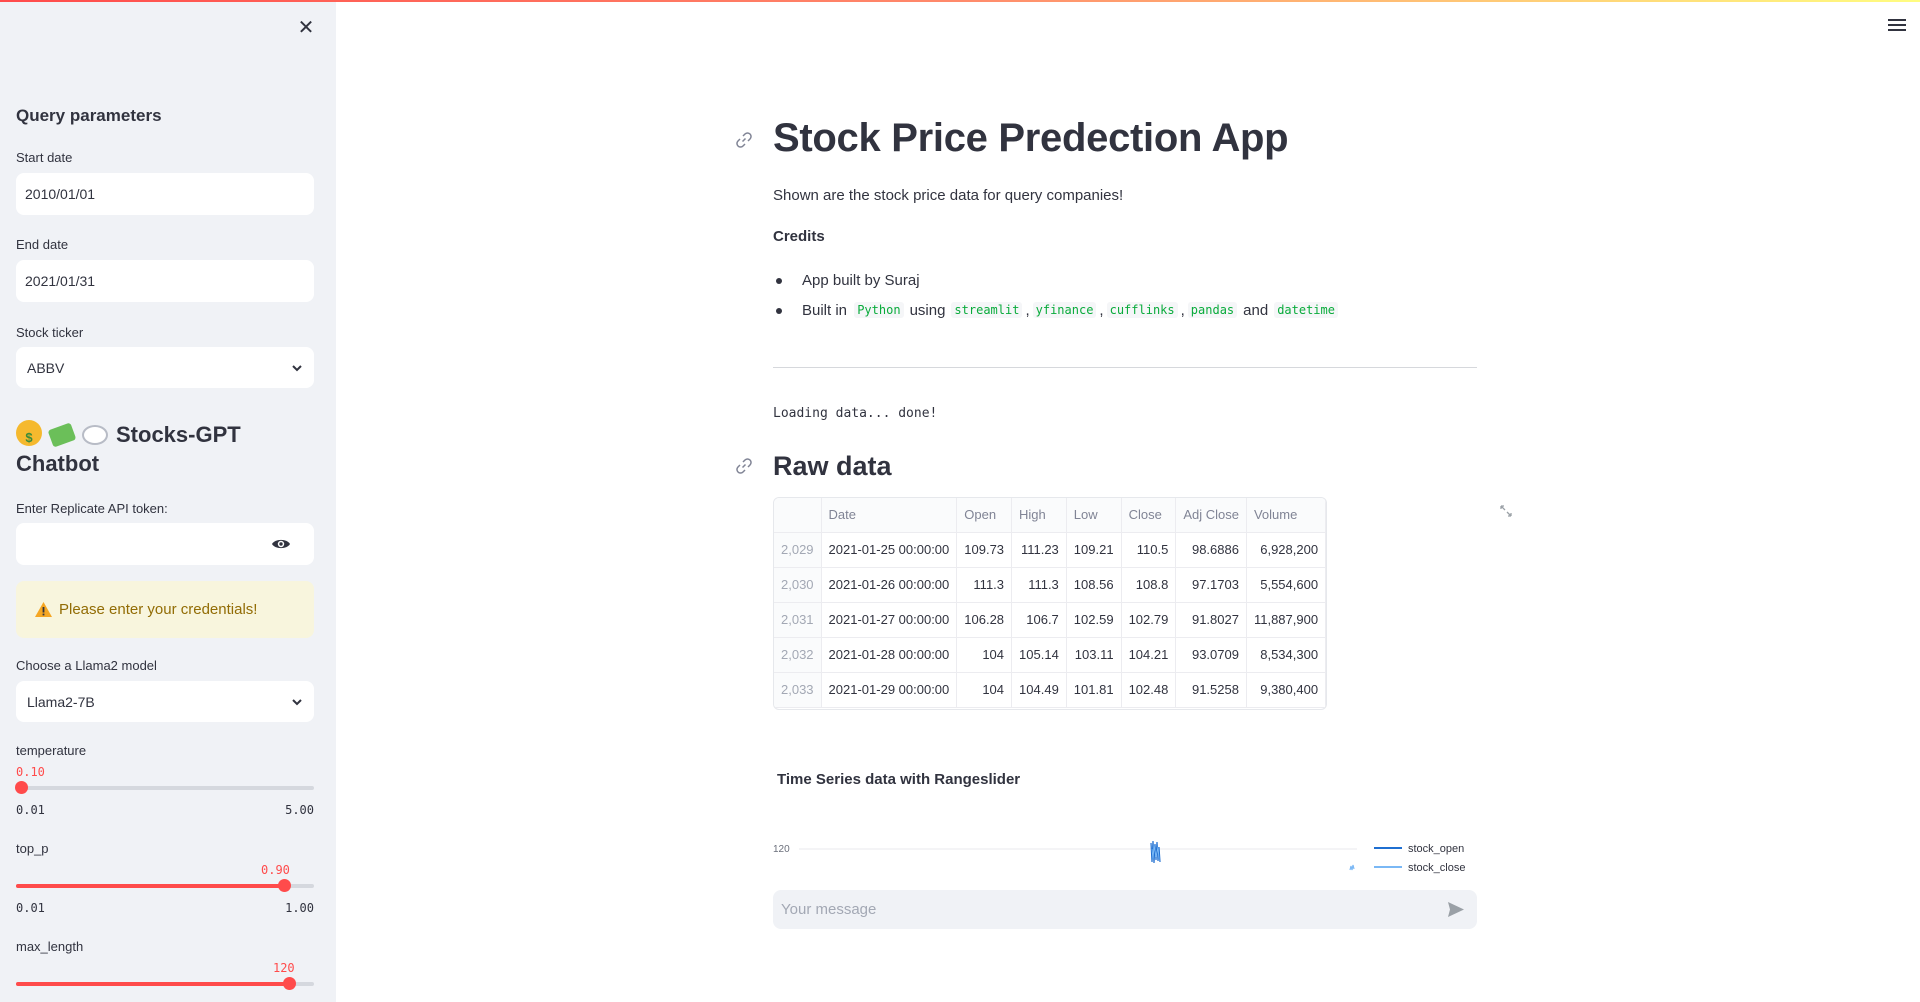  What do you see at coordinates (1506, 511) in the screenshot?
I see `fullscreen-expand-icon` at bounding box center [1506, 511].